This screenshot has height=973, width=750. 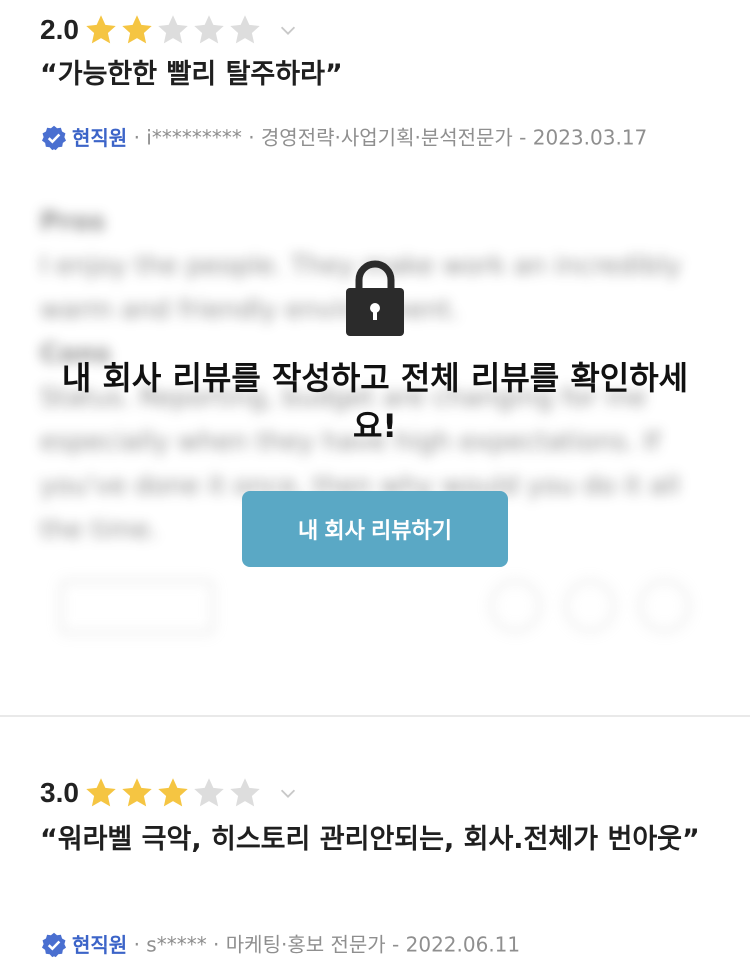 I want to click on blurred-line: Pros, so click(x=73, y=222).